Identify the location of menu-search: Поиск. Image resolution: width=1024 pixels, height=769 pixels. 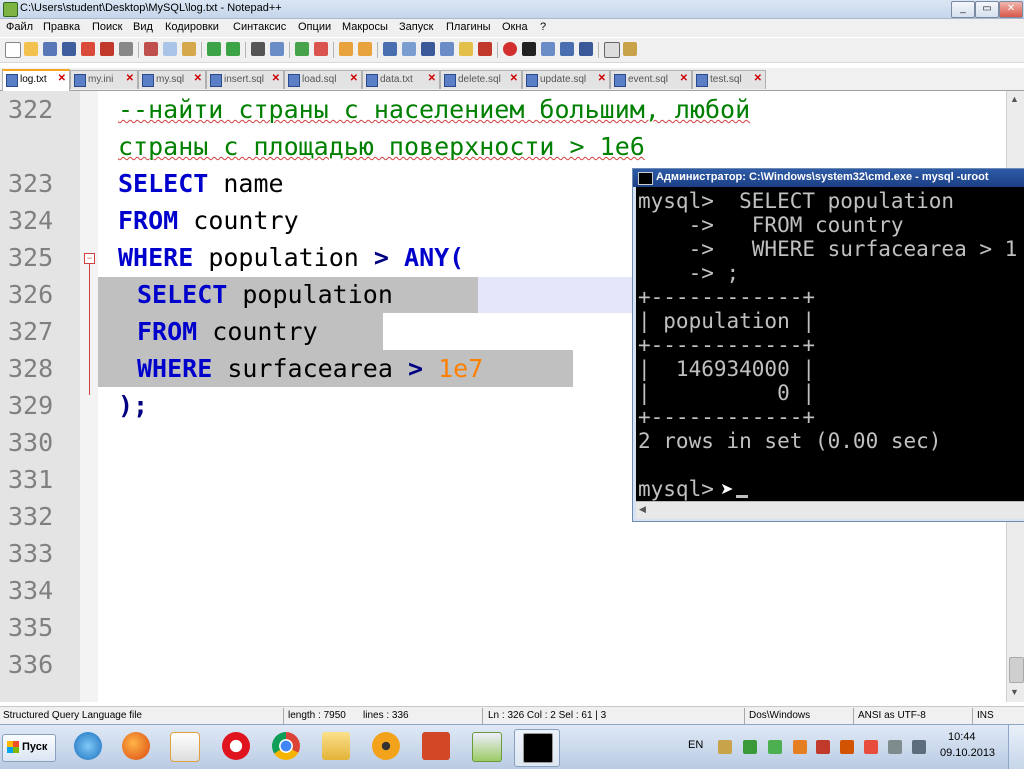
(107, 27).